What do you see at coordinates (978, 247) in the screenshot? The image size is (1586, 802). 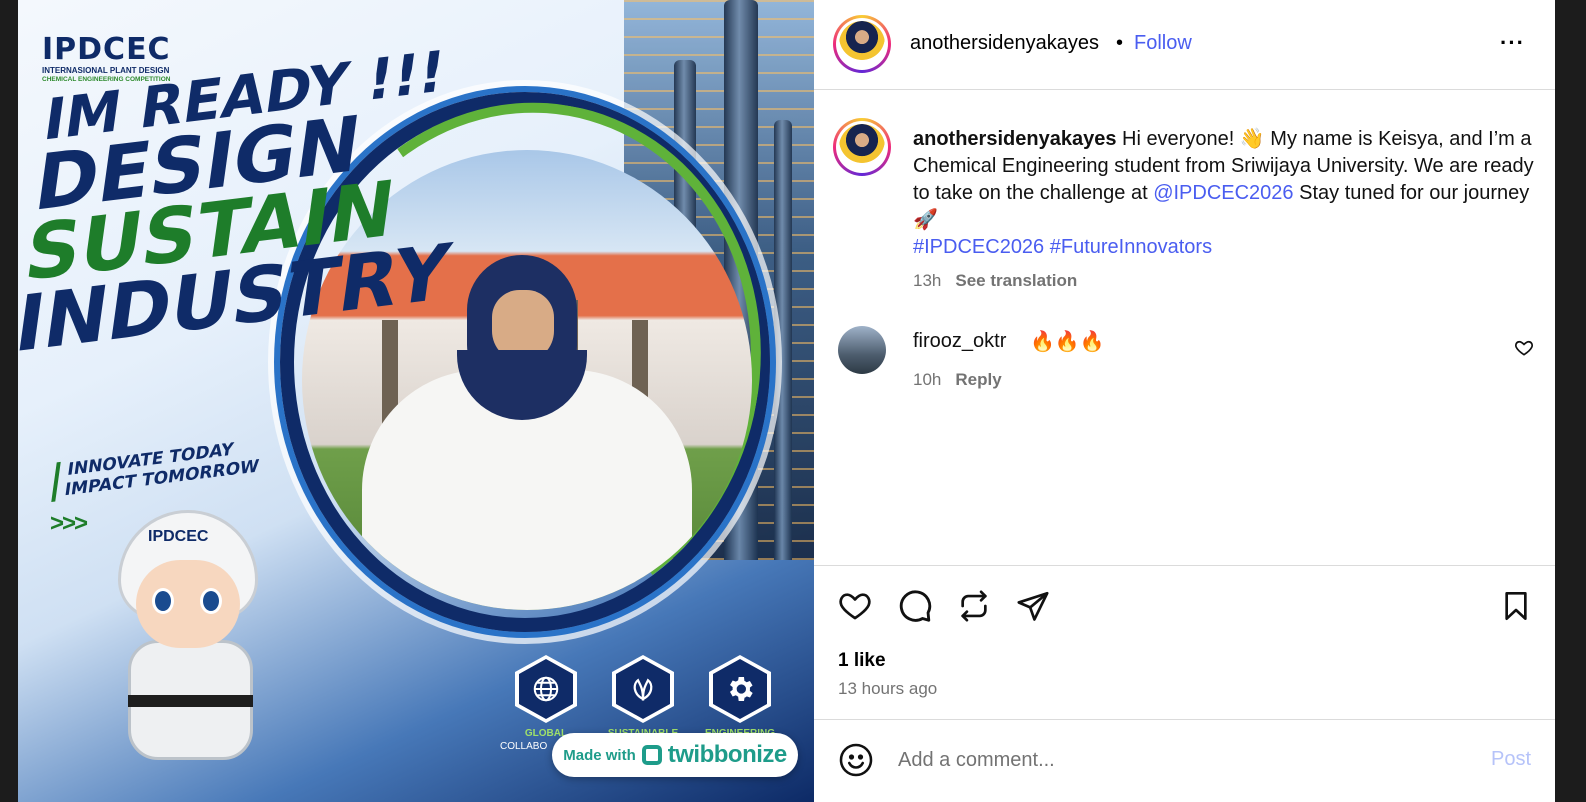 I see `hashtag-link: #IPDCEC2026` at bounding box center [978, 247].